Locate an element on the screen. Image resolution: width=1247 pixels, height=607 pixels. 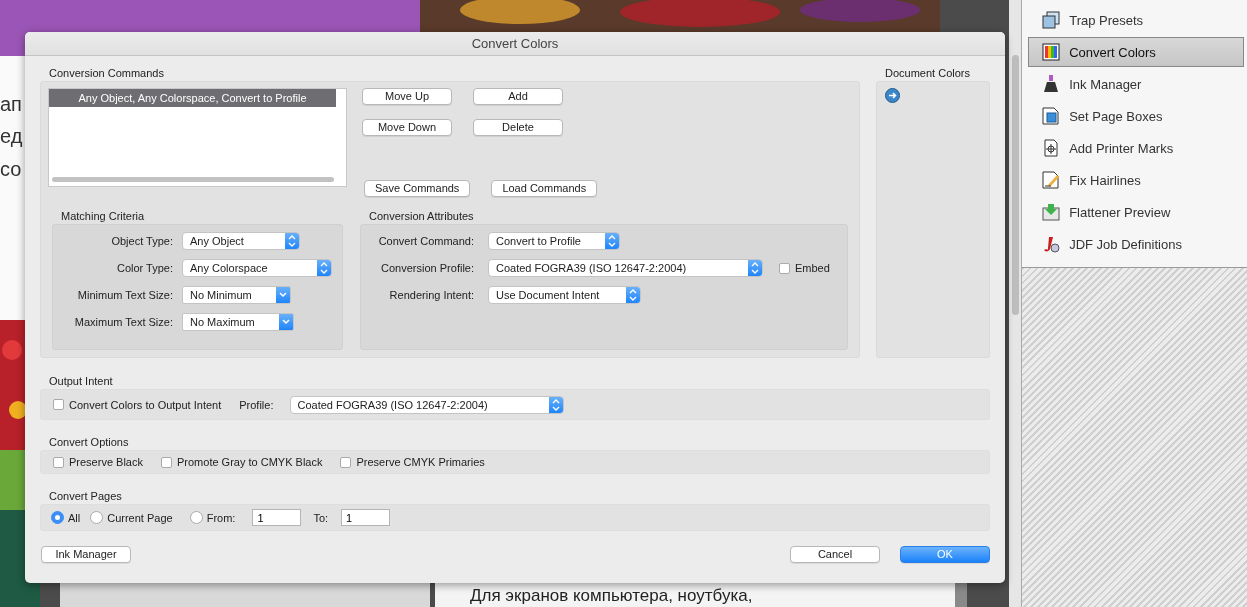
checkbox: Promote Gray to CMYK Black is located at coordinates (242, 462).